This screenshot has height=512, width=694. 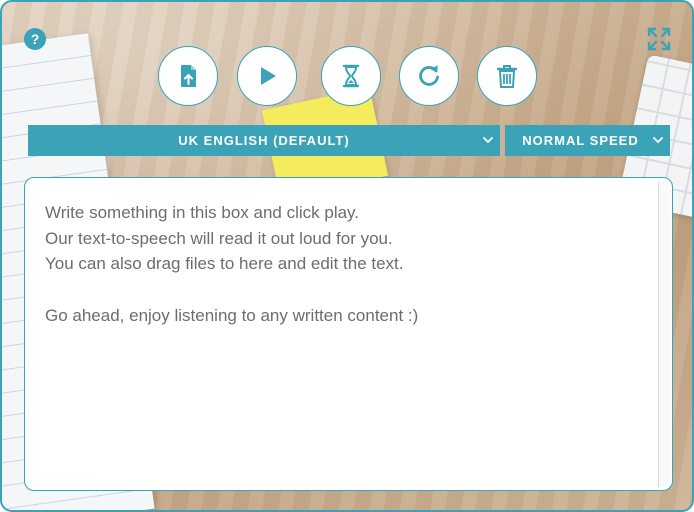 What do you see at coordinates (348, 290) in the screenshot?
I see `editor-blank-line` at bounding box center [348, 290].